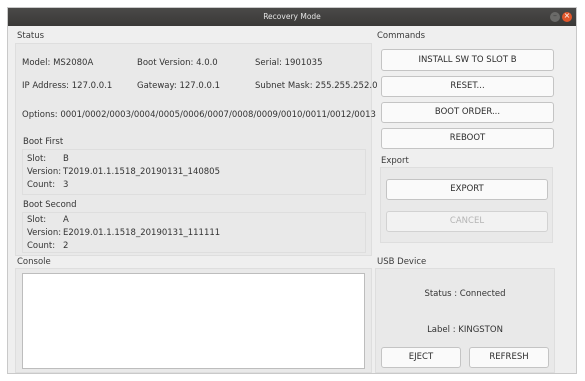  I want to click on gateway-label: Gateway: 127.0.0.1, so click(179, 86).